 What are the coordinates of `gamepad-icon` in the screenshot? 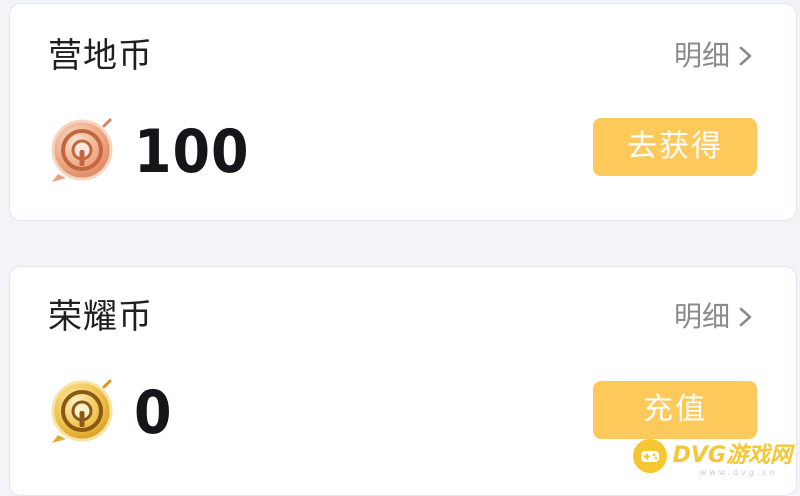 It's located at (649, 456).